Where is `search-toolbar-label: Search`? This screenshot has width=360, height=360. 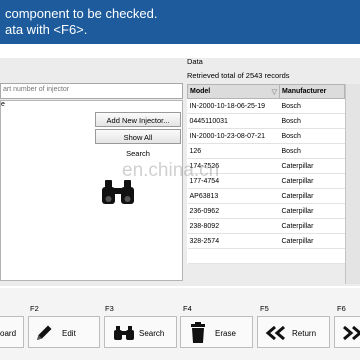
search-toolbar-label: Search is located at coordinates (152, 333).